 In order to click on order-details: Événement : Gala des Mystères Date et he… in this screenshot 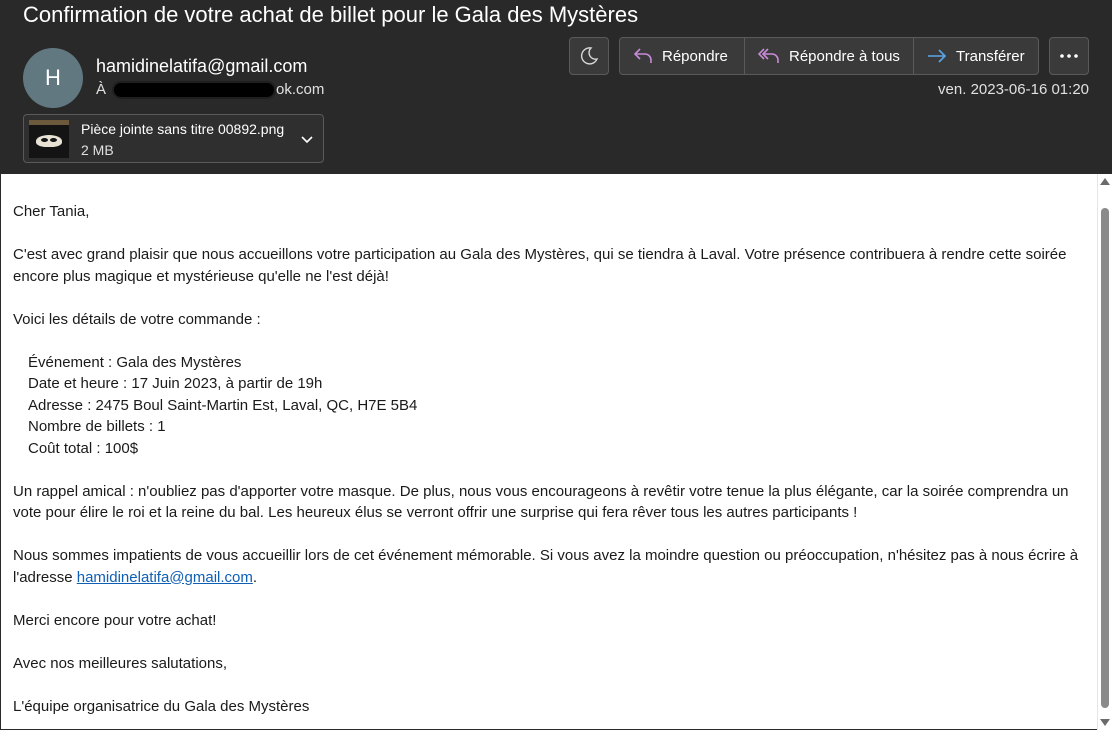, I will do `click(556, 406)`.